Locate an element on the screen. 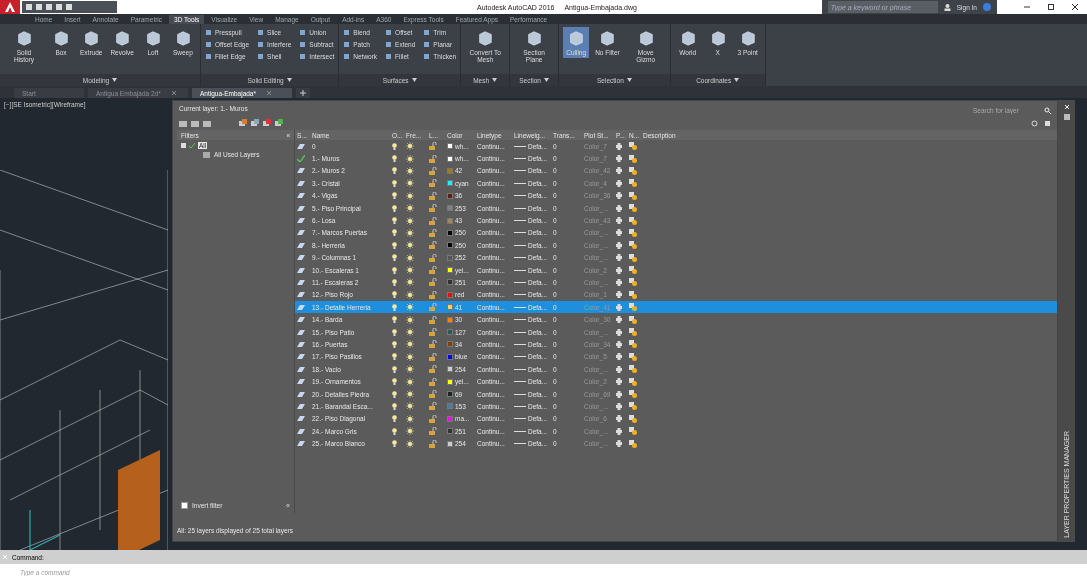 The image size is (1087, 580). tree-toggle-icon is located at coordinates (183, 145).